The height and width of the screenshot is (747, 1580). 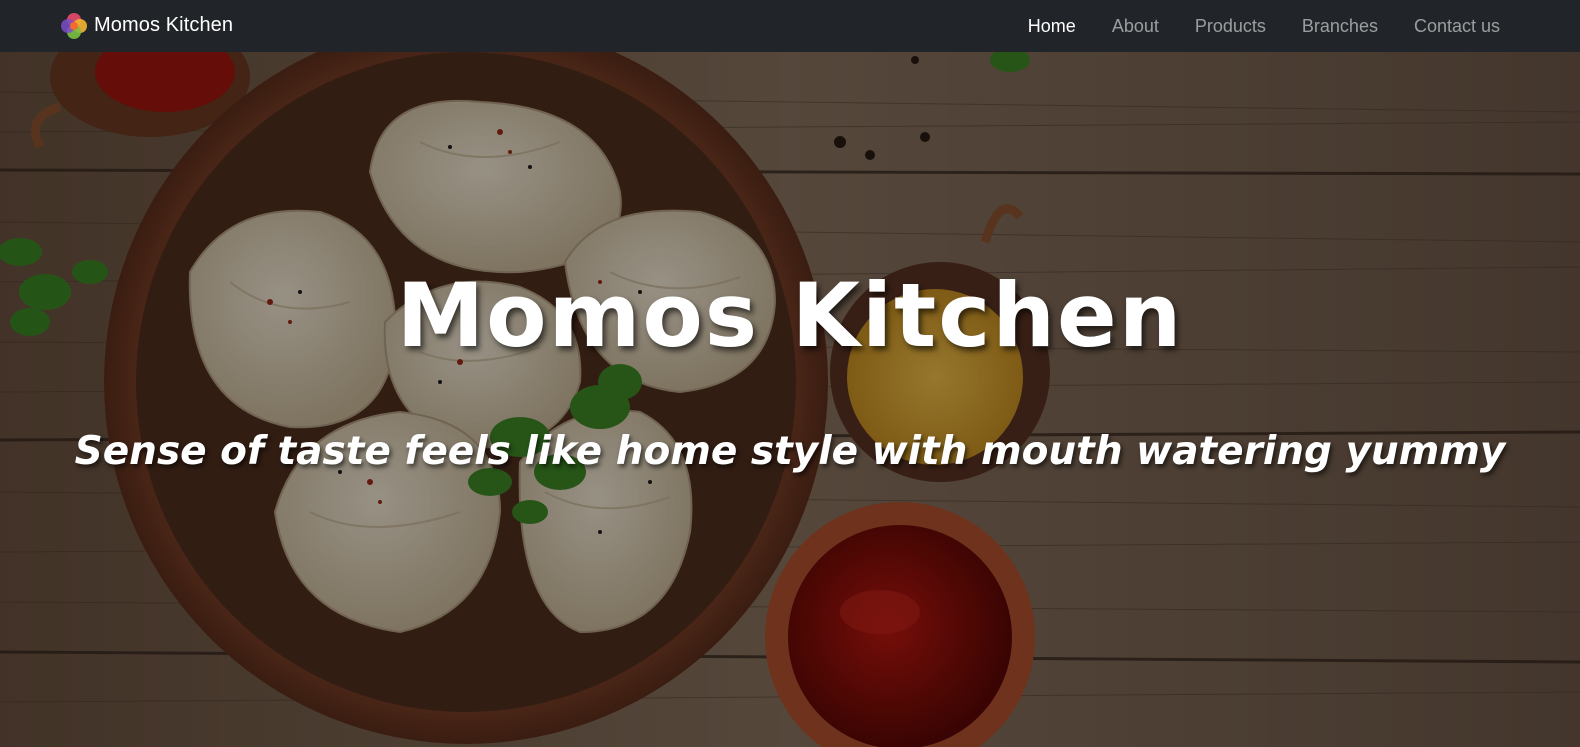 I want to click on nav-link-contact-us: Contact us, so click(x=1457, y=26).